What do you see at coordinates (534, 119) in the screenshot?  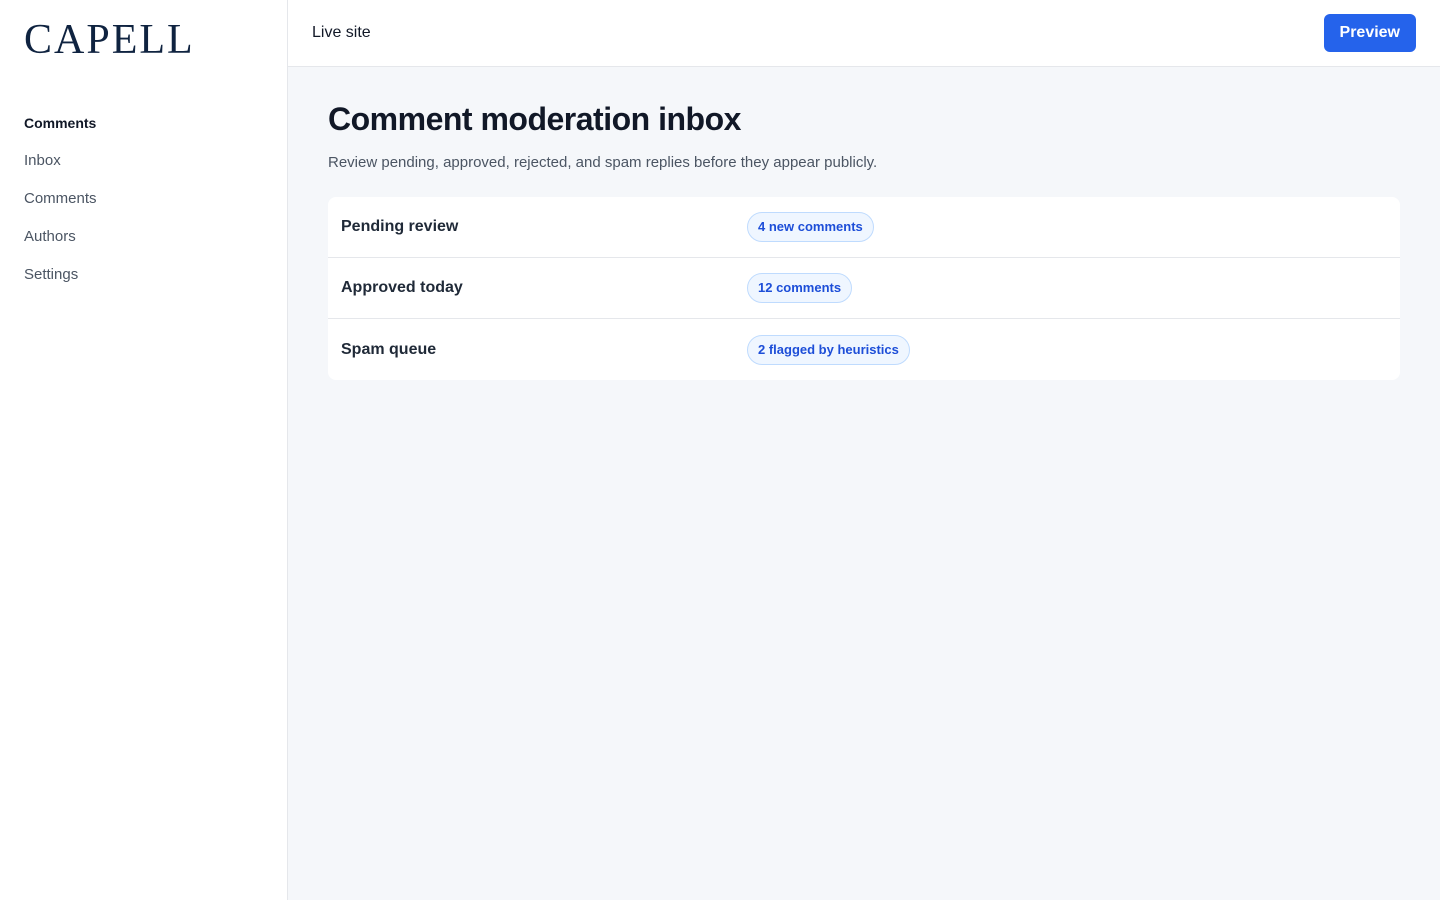 I see `page-title: Comment moderation inbox` at bounding box center [534, 119].